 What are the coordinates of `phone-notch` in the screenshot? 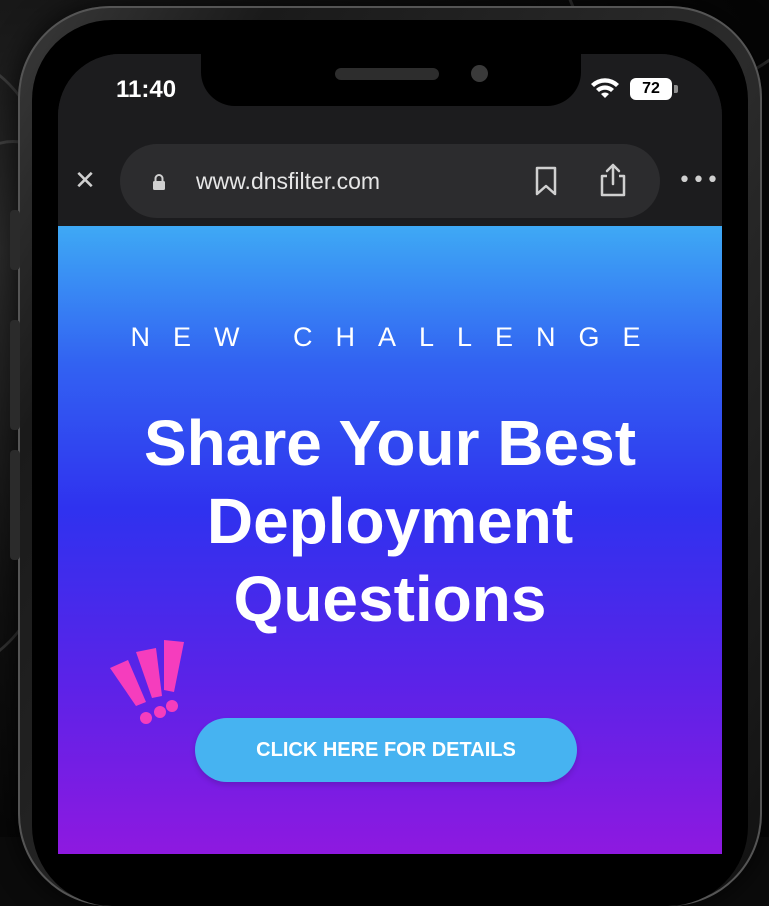 It's located at (391, 80).